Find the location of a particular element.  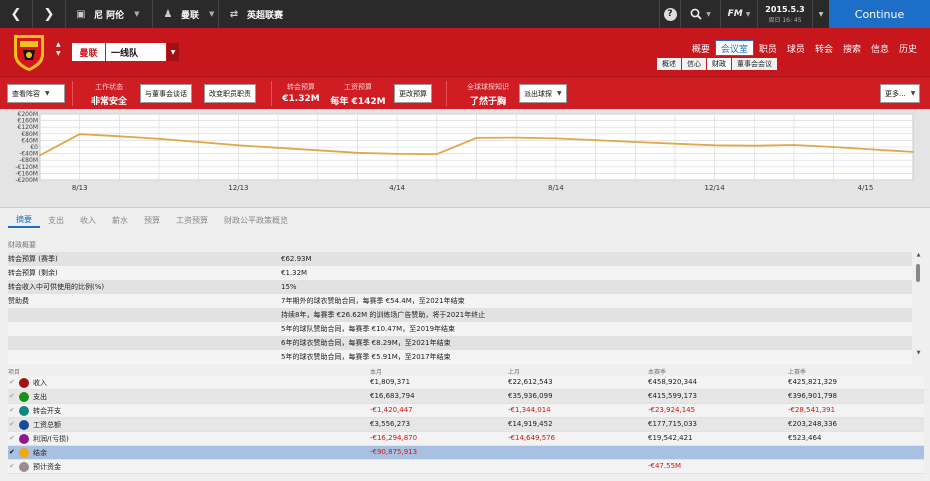

club-tab-5: 搜索 is located at coordinates (852, 48).